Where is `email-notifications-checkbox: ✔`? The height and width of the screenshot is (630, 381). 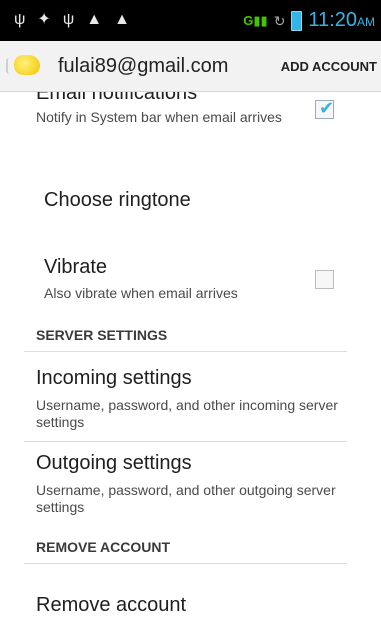 email-notifications-checkbox: ✔ is located at coordinates (325, 108).